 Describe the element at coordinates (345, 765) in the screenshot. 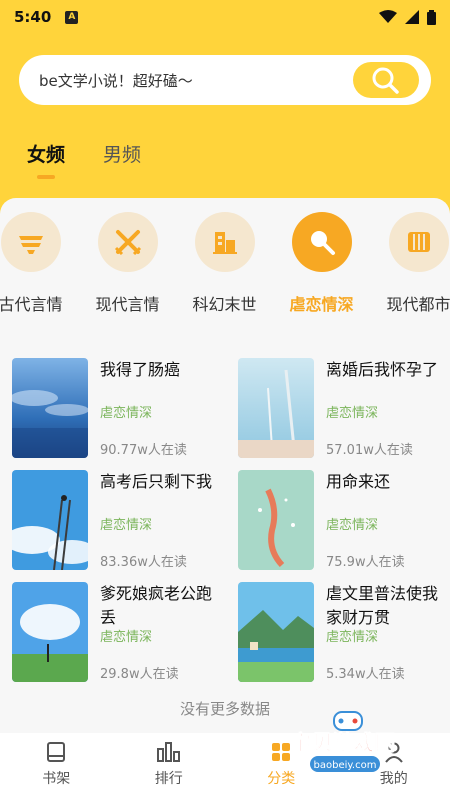

I see `svg-text: baobeiy.com` at that location.